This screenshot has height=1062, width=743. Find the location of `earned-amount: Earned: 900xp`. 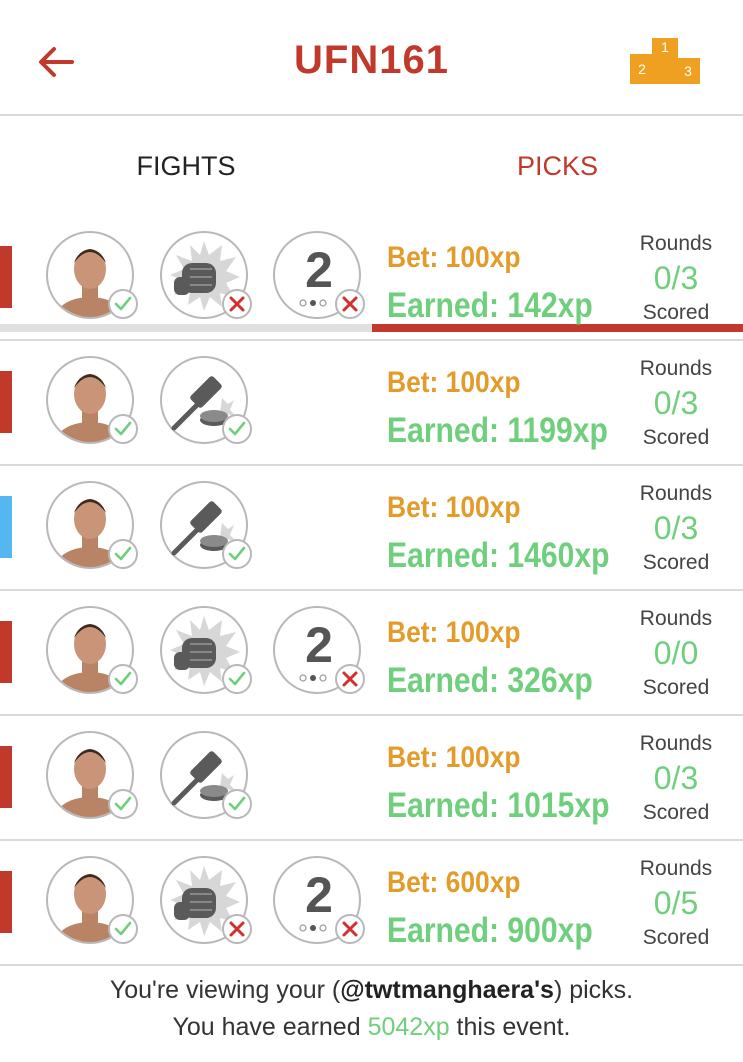

earned-amount: Earned: 900xp is located at coordinates (490, 930).